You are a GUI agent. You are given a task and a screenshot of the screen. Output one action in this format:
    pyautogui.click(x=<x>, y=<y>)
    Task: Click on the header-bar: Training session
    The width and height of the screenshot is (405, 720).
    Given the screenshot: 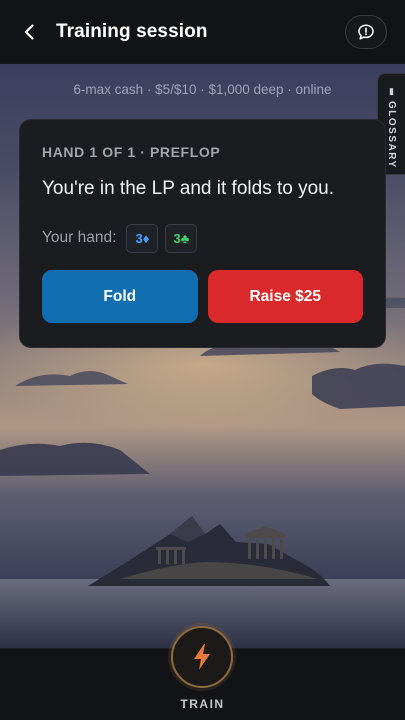 What is the action you would take?
    pyautogui.click(x=202, y=32)
    